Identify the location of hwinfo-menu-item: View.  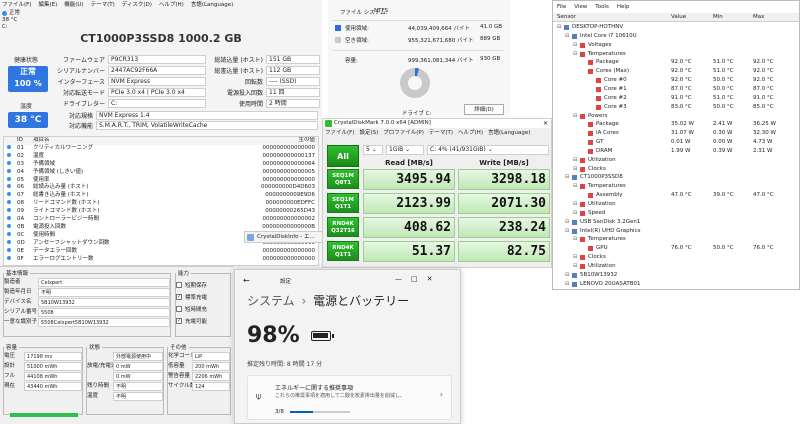
(580, 7).